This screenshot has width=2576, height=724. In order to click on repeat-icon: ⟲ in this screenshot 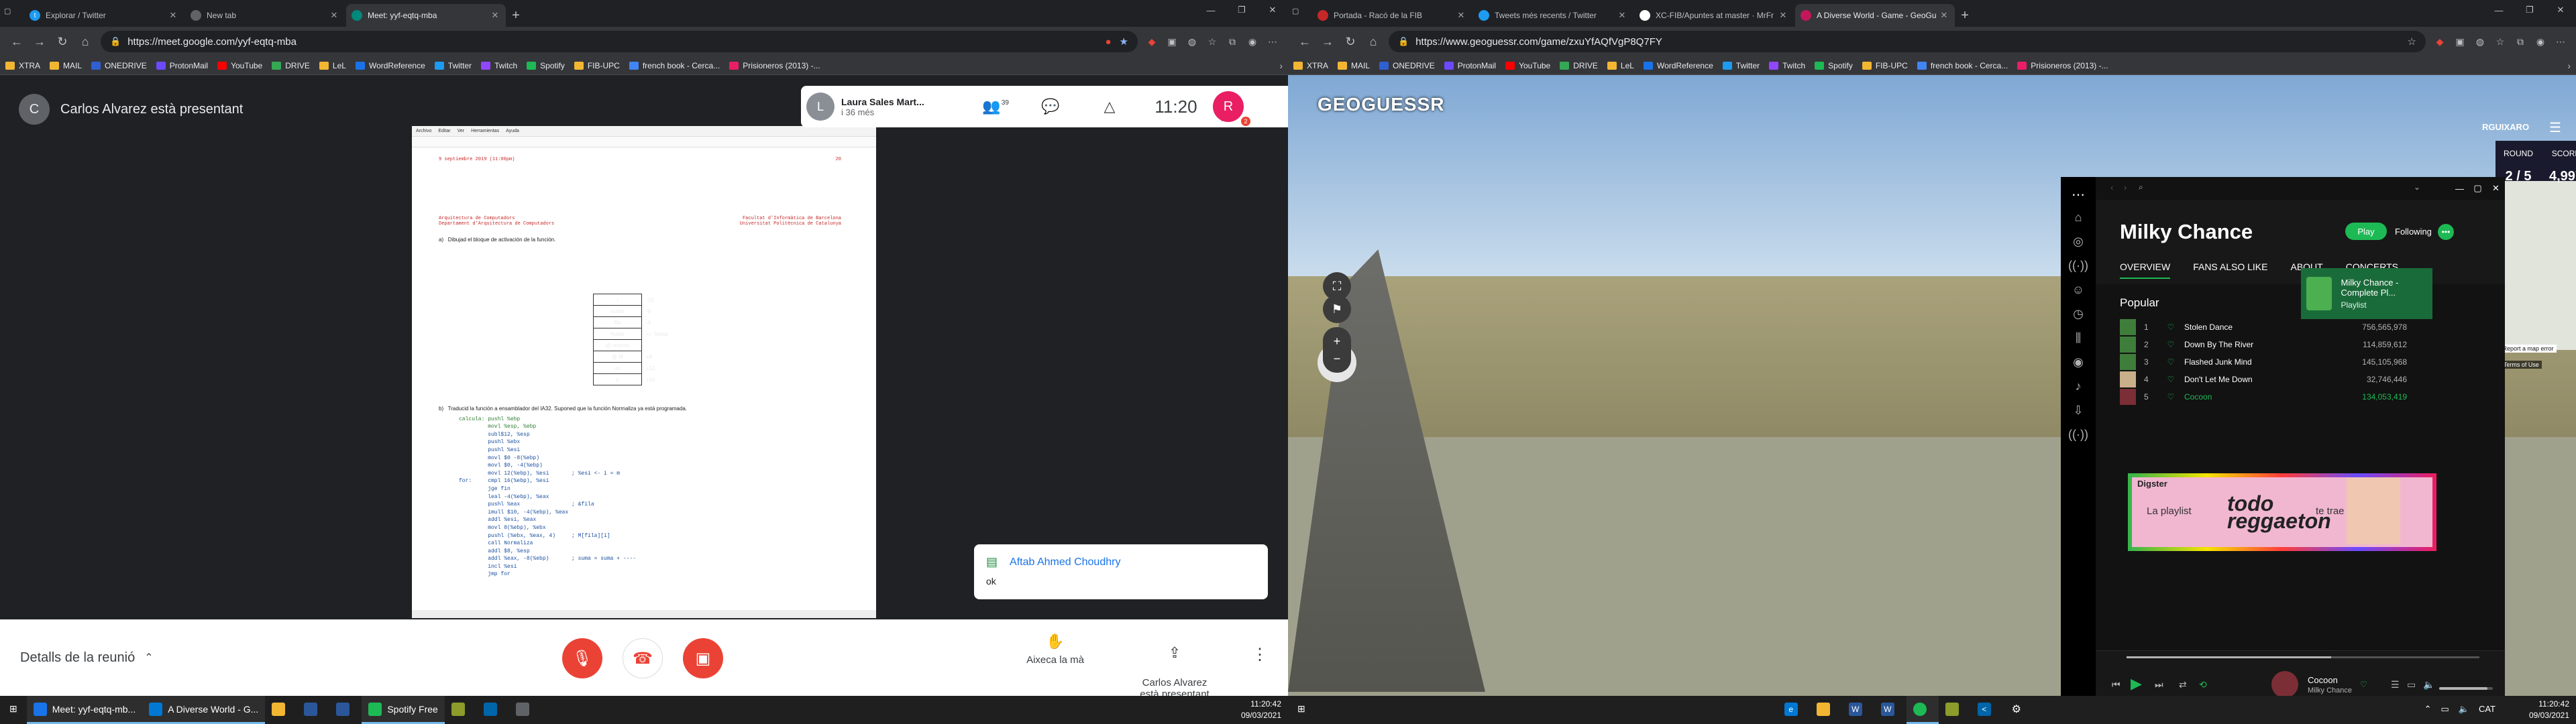, I will do `click(2203, 684)`.